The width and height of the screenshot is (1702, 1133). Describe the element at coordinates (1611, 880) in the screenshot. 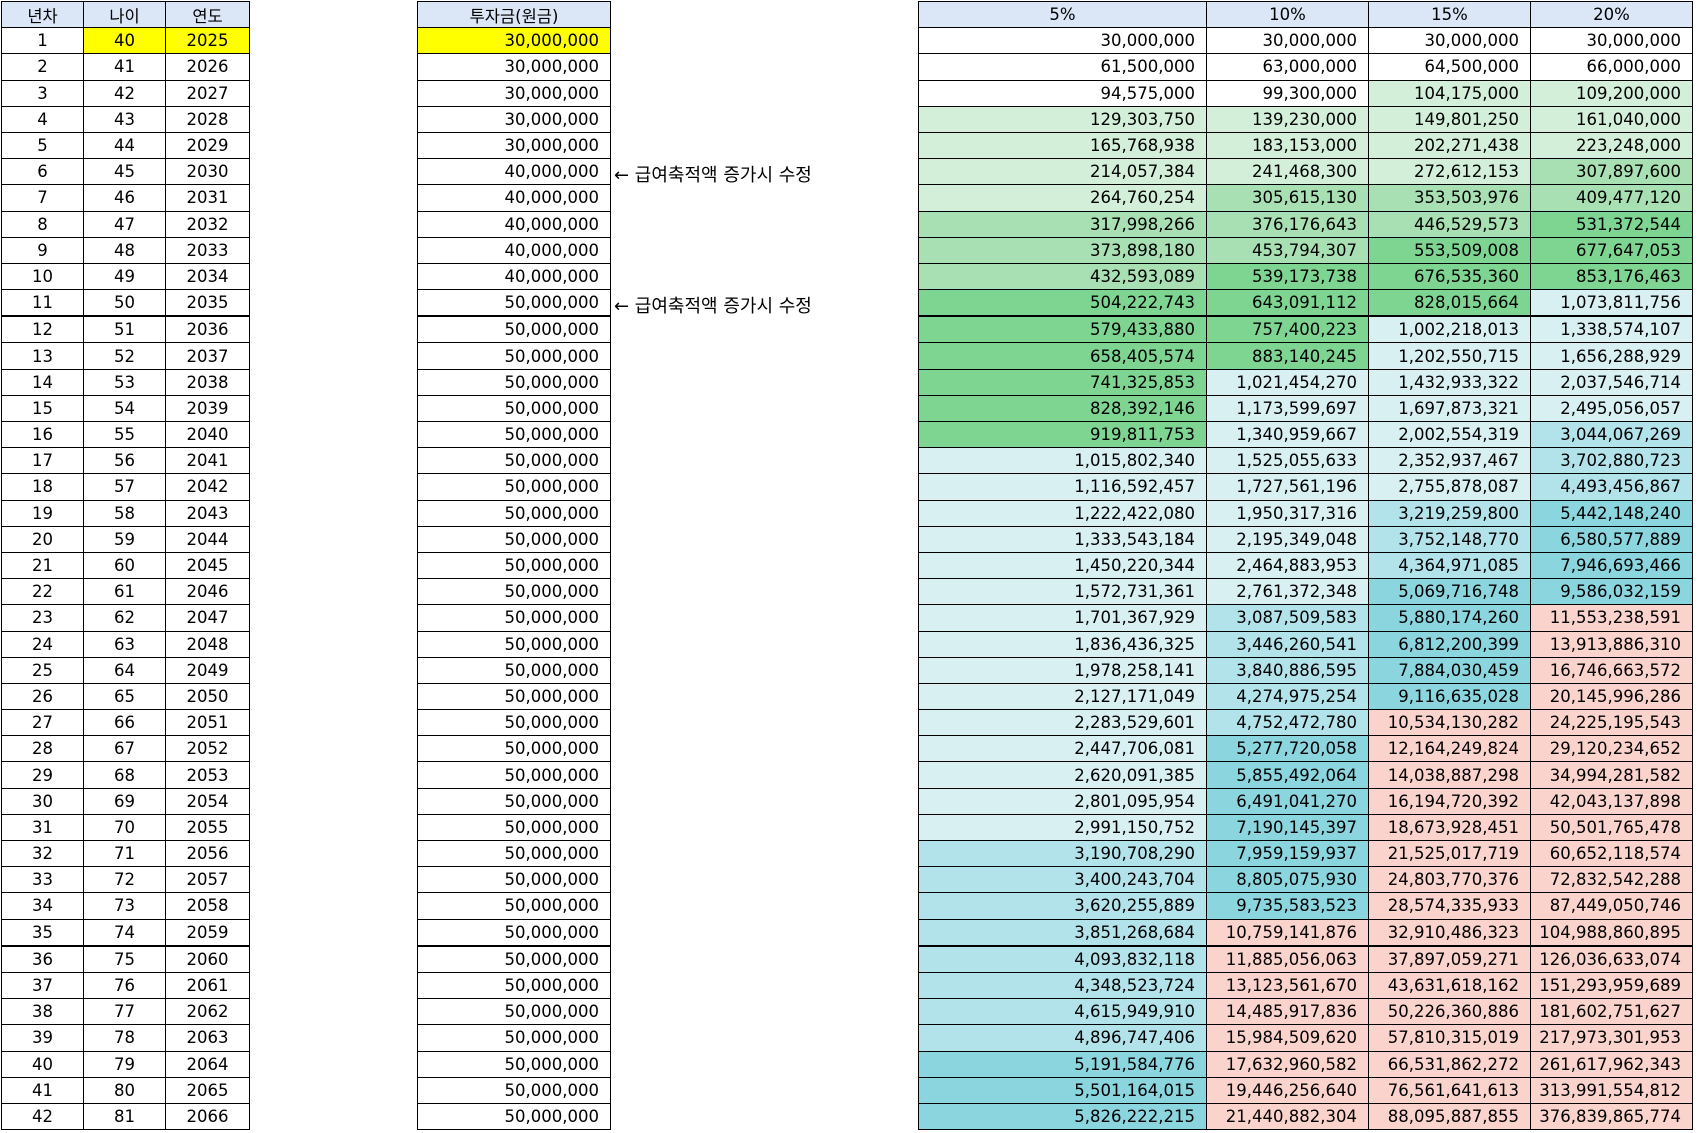

I see `value-cell-rate-20: 72,832,542,288` at that location.